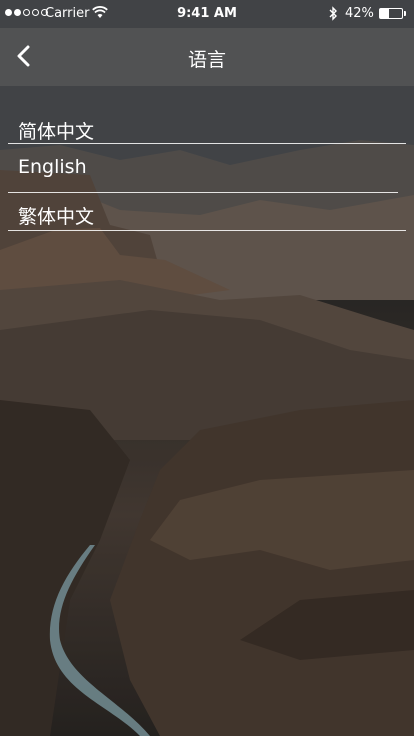 The image size is (414, 736). I want to click on bluetooth-icon, so click(333, 15).